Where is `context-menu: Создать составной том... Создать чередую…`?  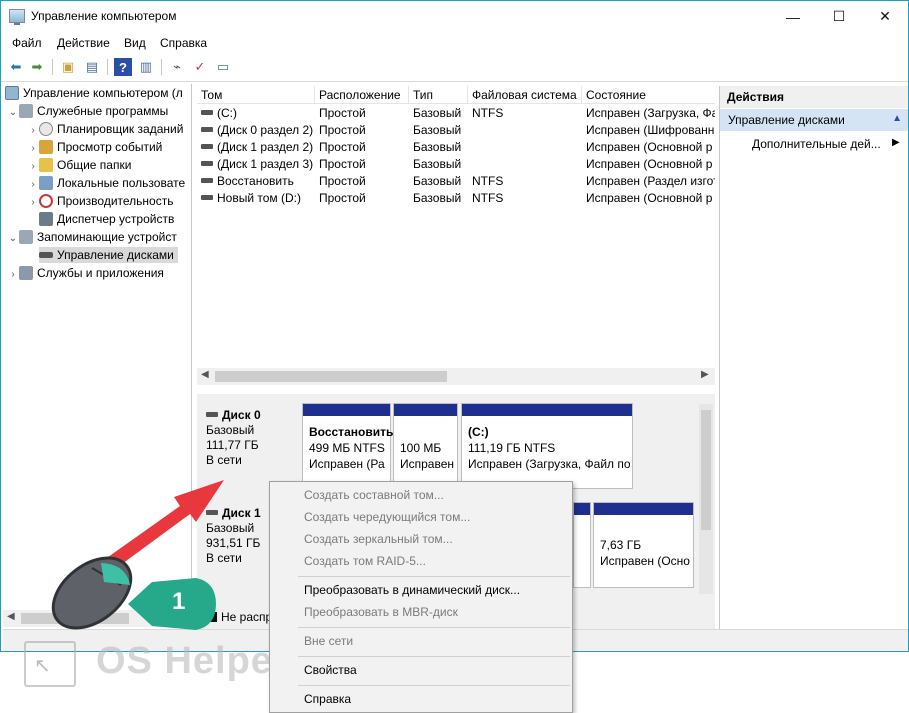
context-menu: Создать составной том... Создать чередую… is located at coordinates (421, 597).